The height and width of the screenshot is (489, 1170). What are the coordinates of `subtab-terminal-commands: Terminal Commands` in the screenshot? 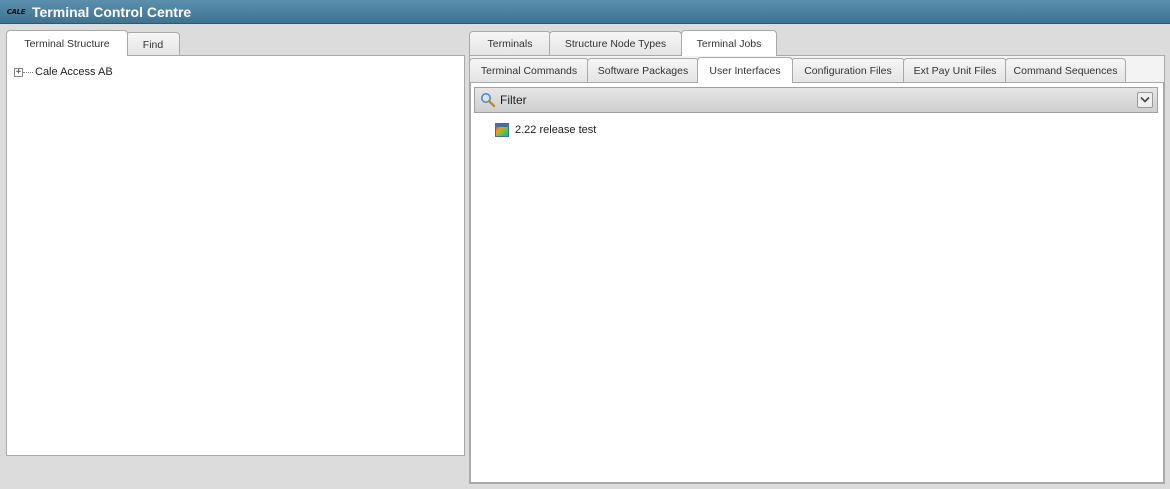 It's located at (529, 70).